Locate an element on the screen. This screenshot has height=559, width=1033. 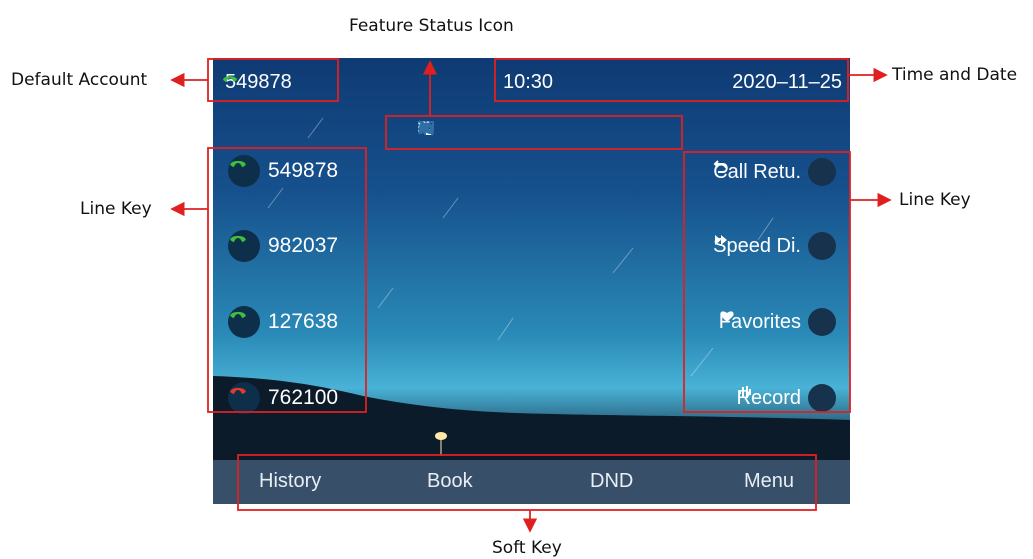
callout-line-key-left: Line Key is located at coordinates (116, 209).